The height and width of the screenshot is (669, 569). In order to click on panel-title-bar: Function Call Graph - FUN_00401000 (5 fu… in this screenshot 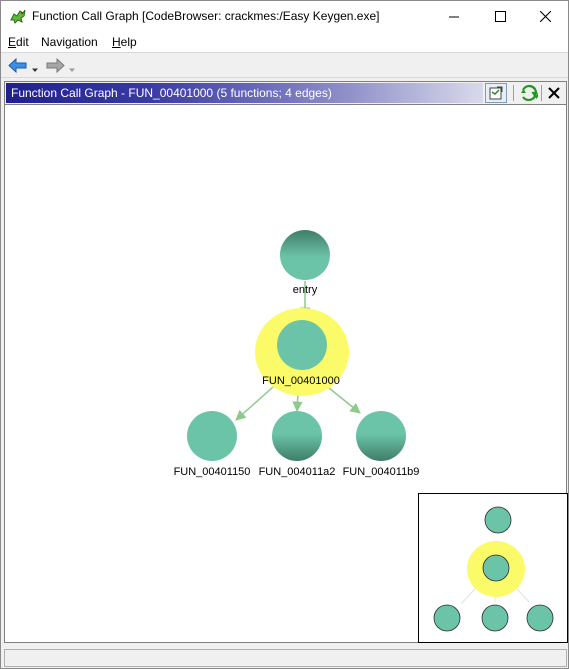, I will do `click(244, 93)`.